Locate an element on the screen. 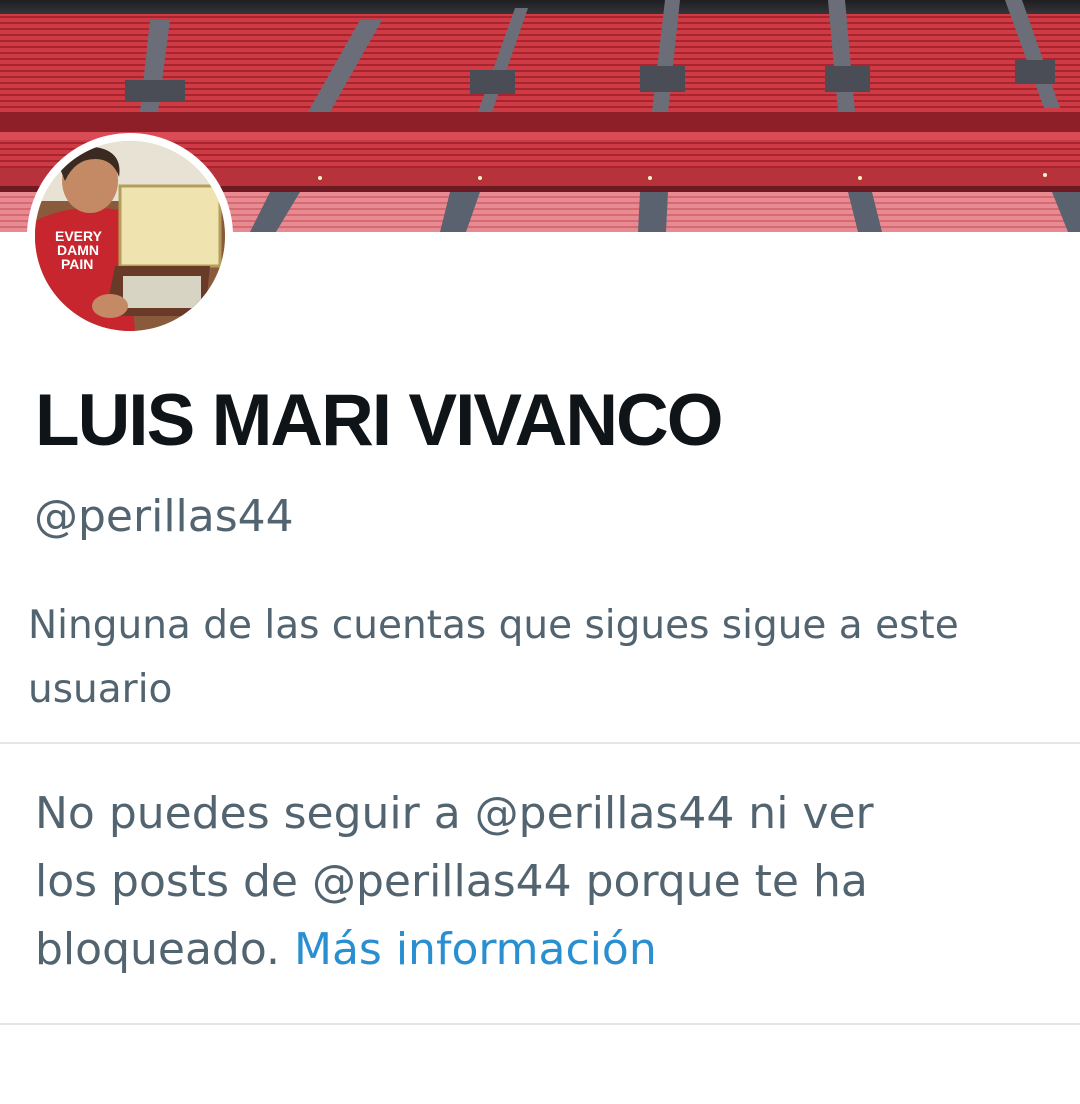 The image size is (1080, 1104). blocked-notice-line: bloqueado. Más información is located at coordinates (495, 950).